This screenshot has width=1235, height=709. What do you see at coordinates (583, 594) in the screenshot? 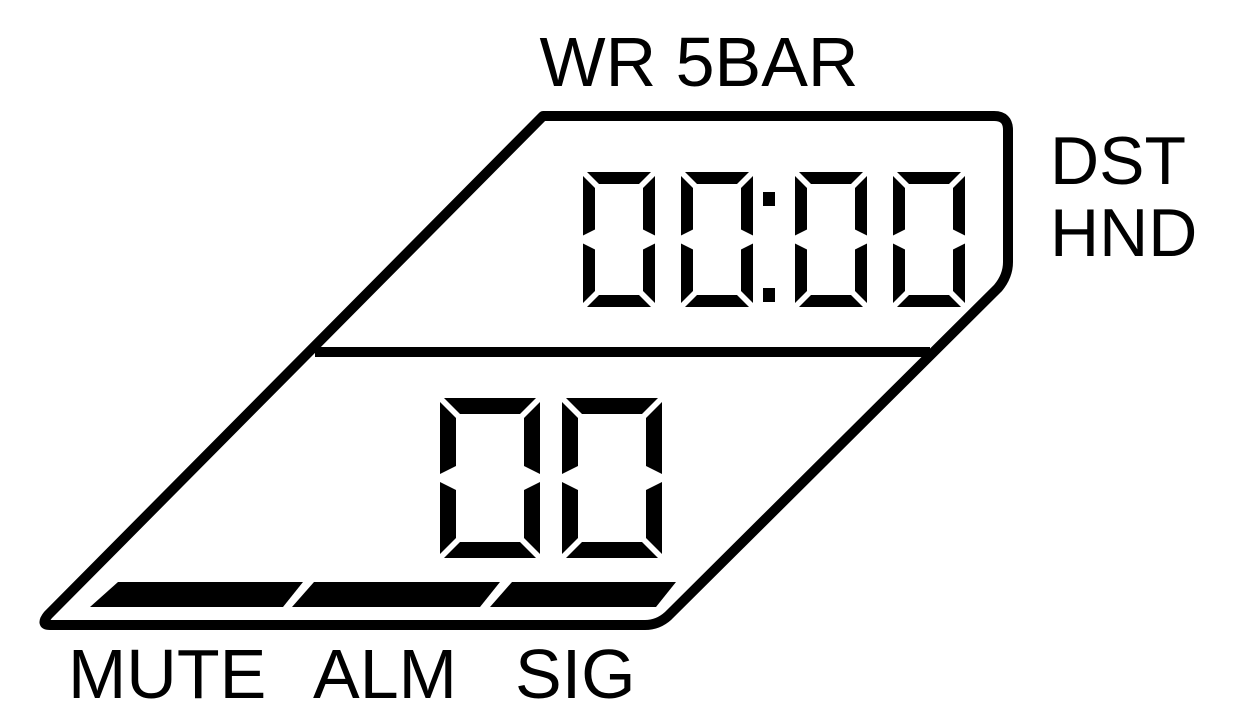
I see `signal-bar` at bounding box center [583, 594].